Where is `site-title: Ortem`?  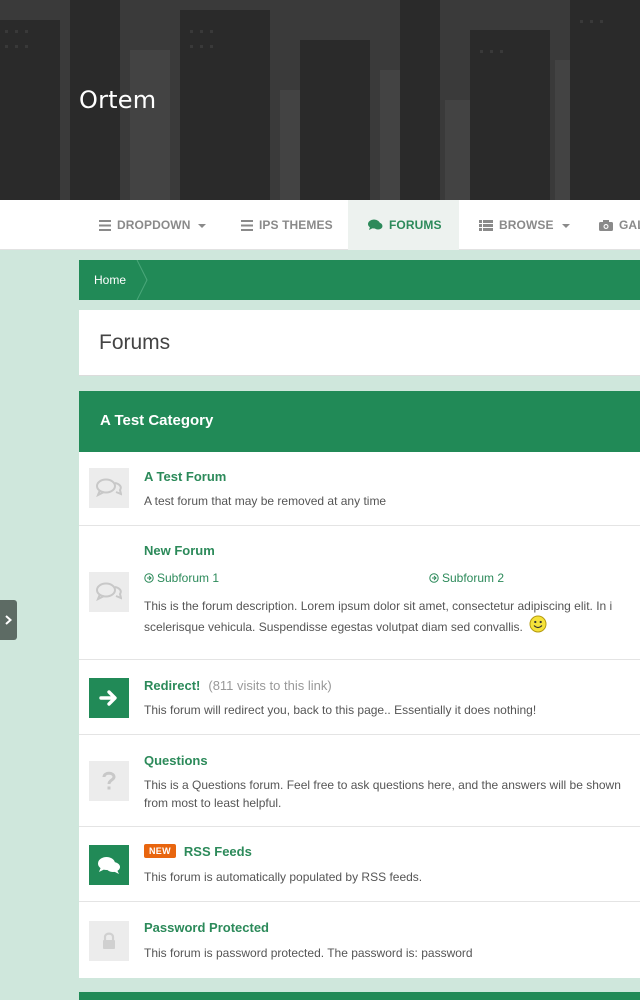
site-title: Ortem is located at coordinates (117, 100).